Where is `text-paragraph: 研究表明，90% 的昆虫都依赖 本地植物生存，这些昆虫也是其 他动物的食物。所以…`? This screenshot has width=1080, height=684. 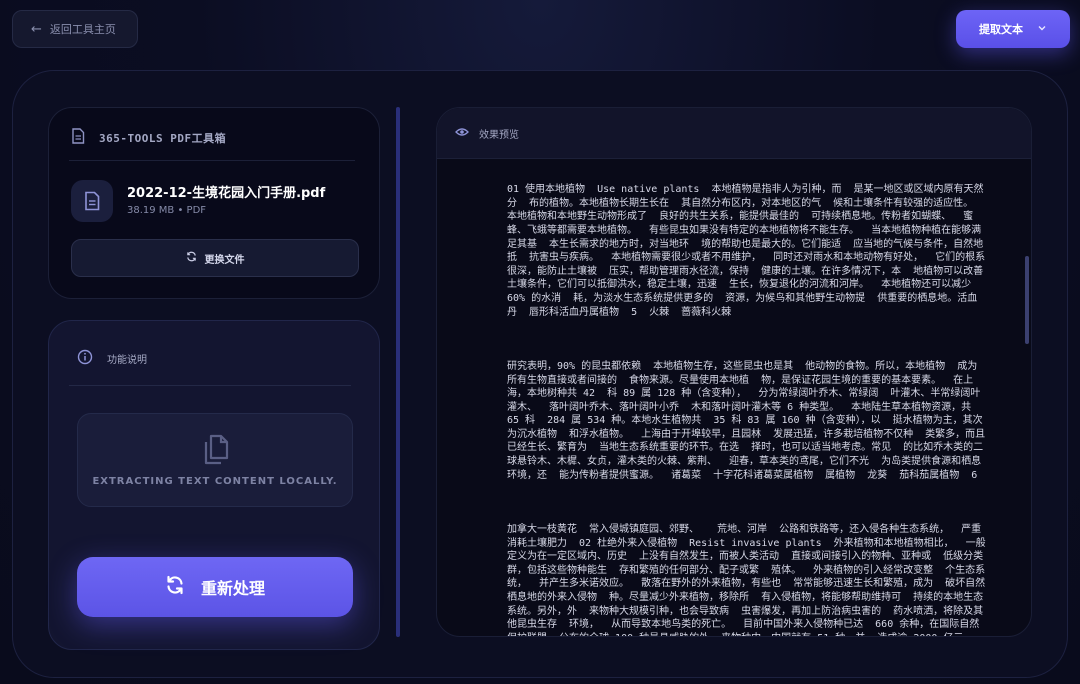
text-paragraph: 研究表明，90% 的昆虫都依赖 本地植物生存，这些昆虫也是其 他动物的食物。所以… is located at coordinates (746, 420).